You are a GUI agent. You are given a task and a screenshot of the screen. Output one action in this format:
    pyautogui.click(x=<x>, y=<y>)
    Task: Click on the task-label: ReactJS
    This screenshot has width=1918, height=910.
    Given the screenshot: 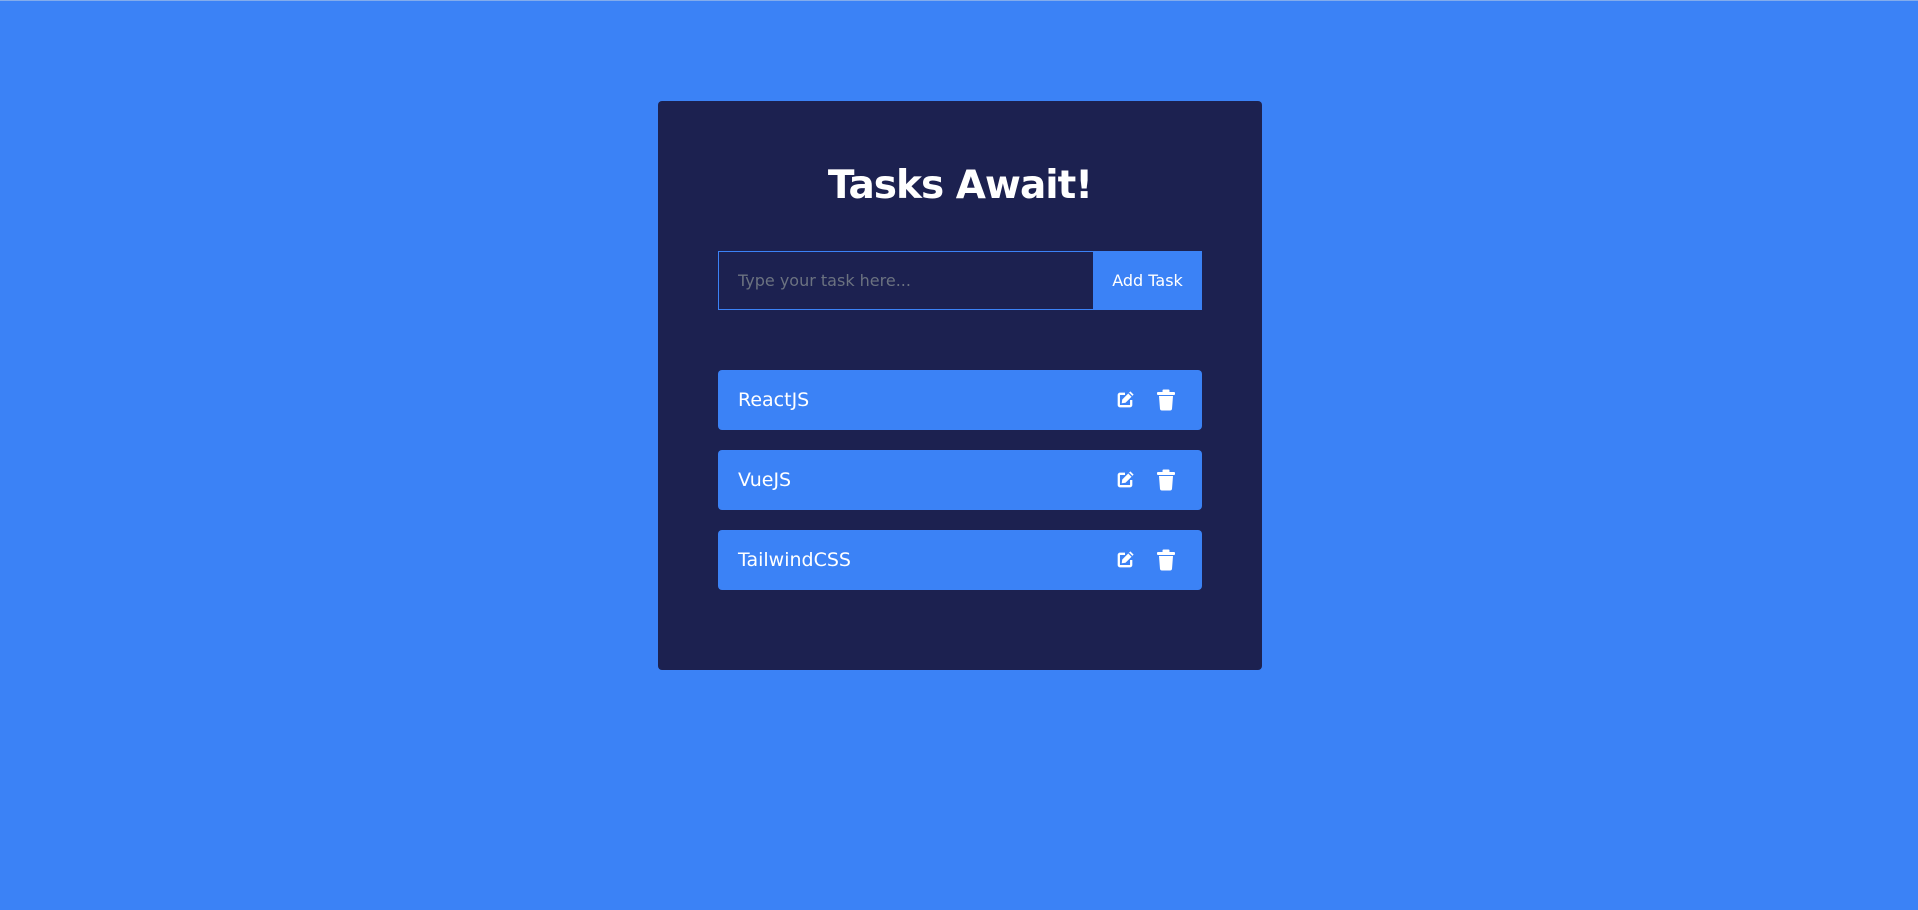 What is the action you would take?
    pyautogui.click(x=773, y=400)
    